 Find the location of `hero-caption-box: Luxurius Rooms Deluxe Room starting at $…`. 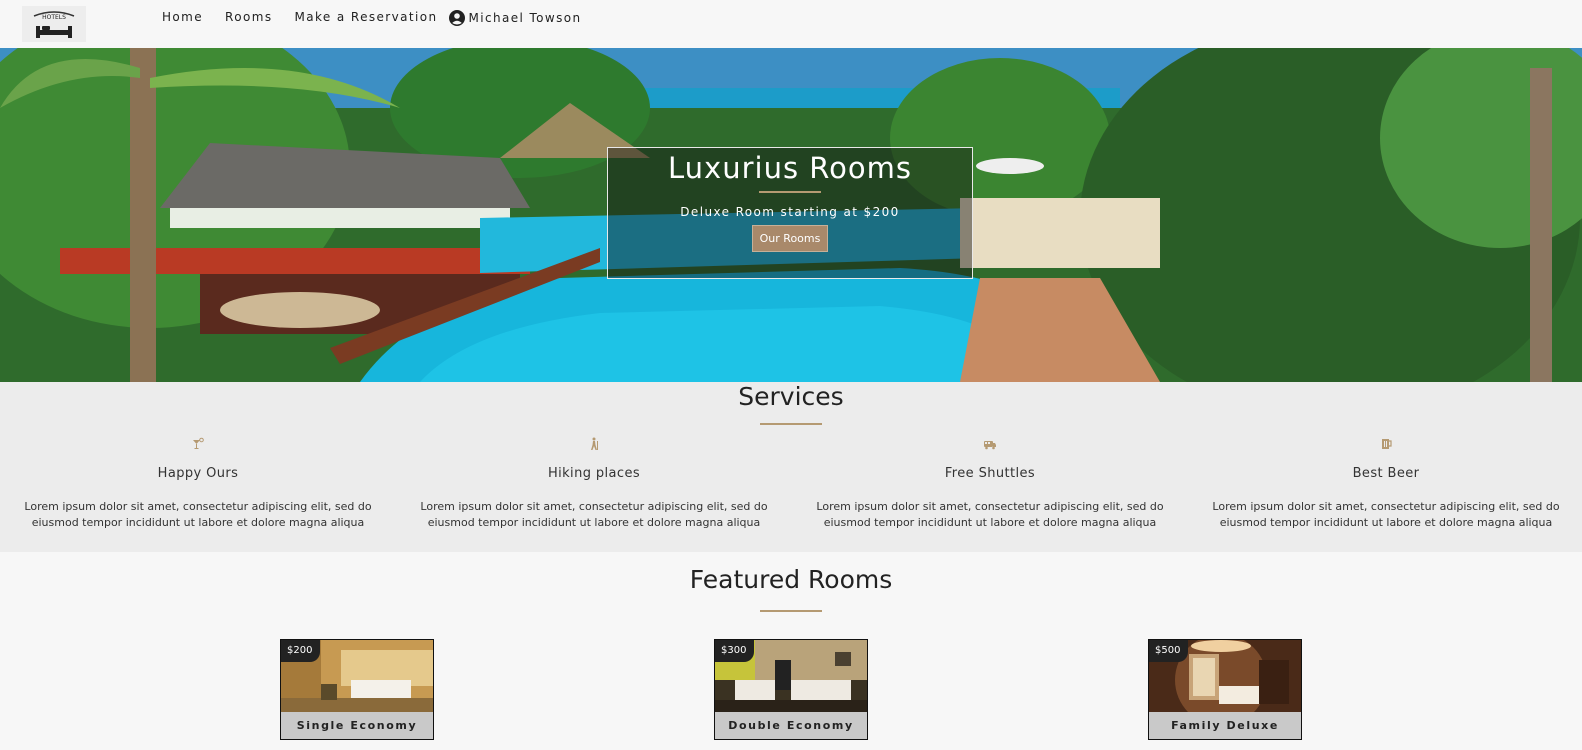

hero-caption-box: Luxurius Rooms Deluxe Room starting at $… is located at coordinates (790, 213).